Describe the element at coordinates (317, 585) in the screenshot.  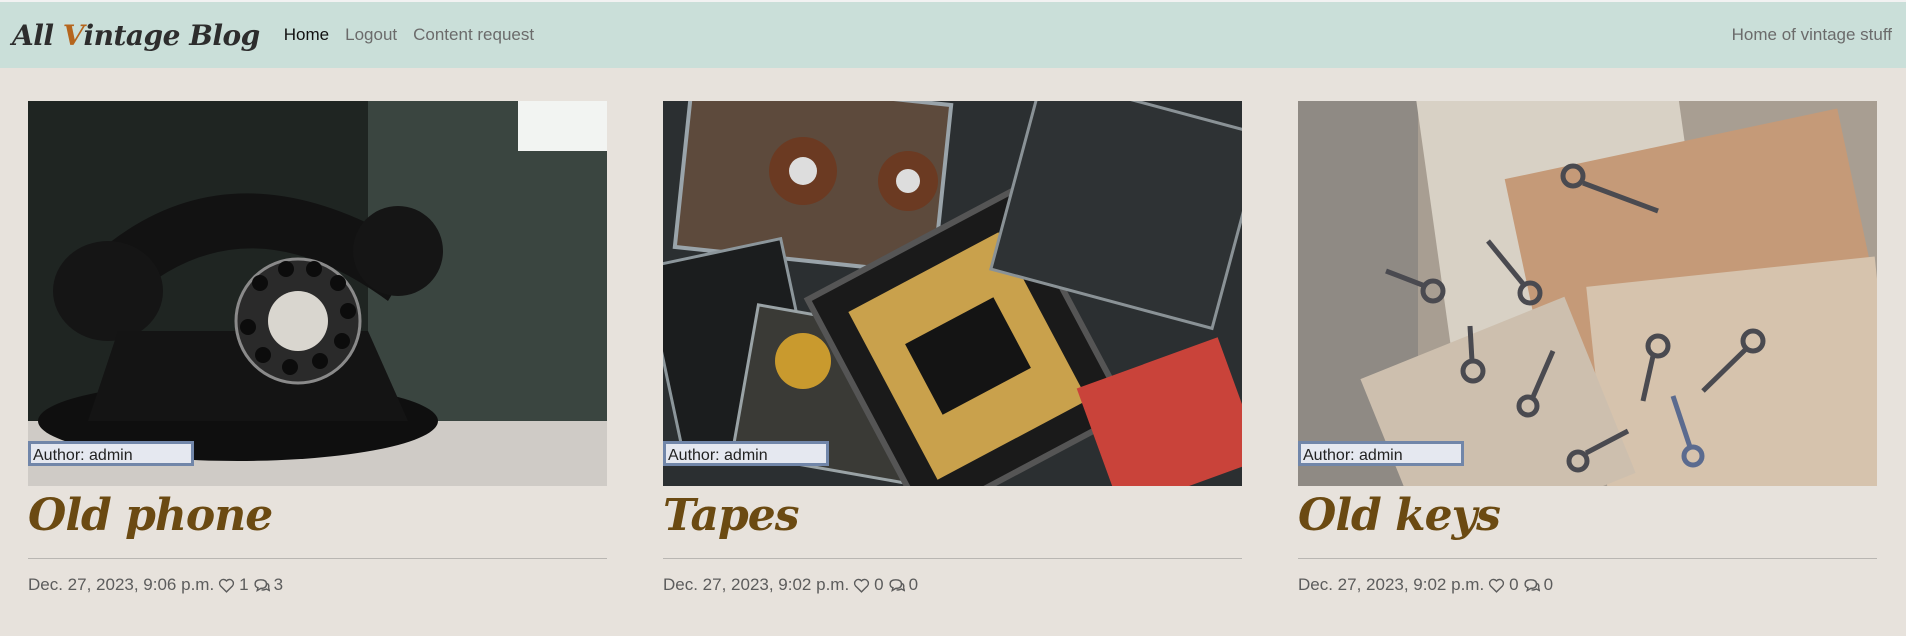
I see `post-meta: Dec. 27, 2023, 9:06 p.m. 1 3` at that location.